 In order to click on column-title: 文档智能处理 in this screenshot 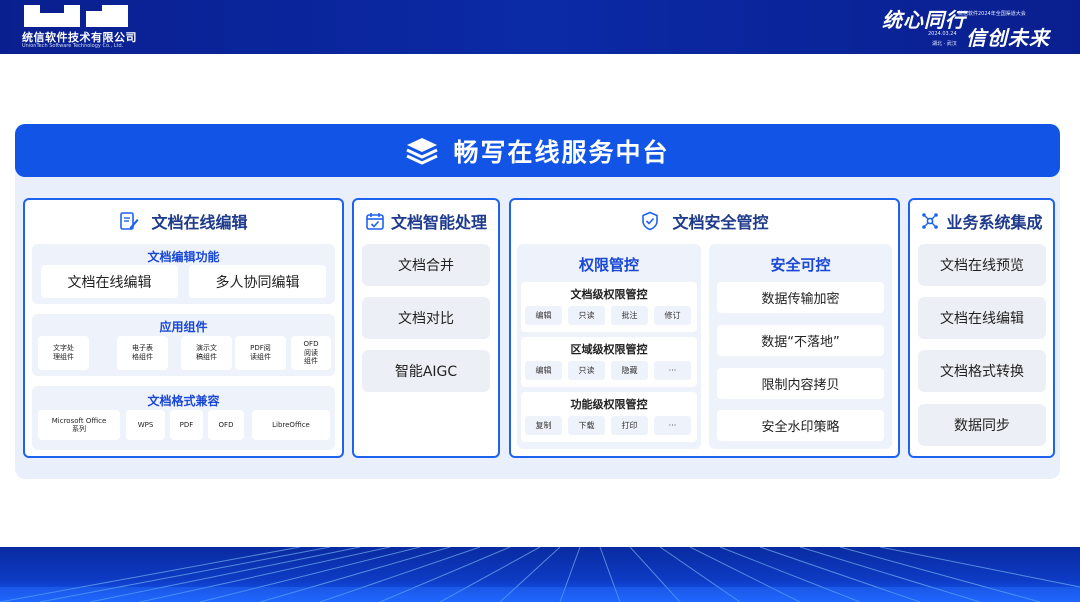, I will do `click(438, 222)`.